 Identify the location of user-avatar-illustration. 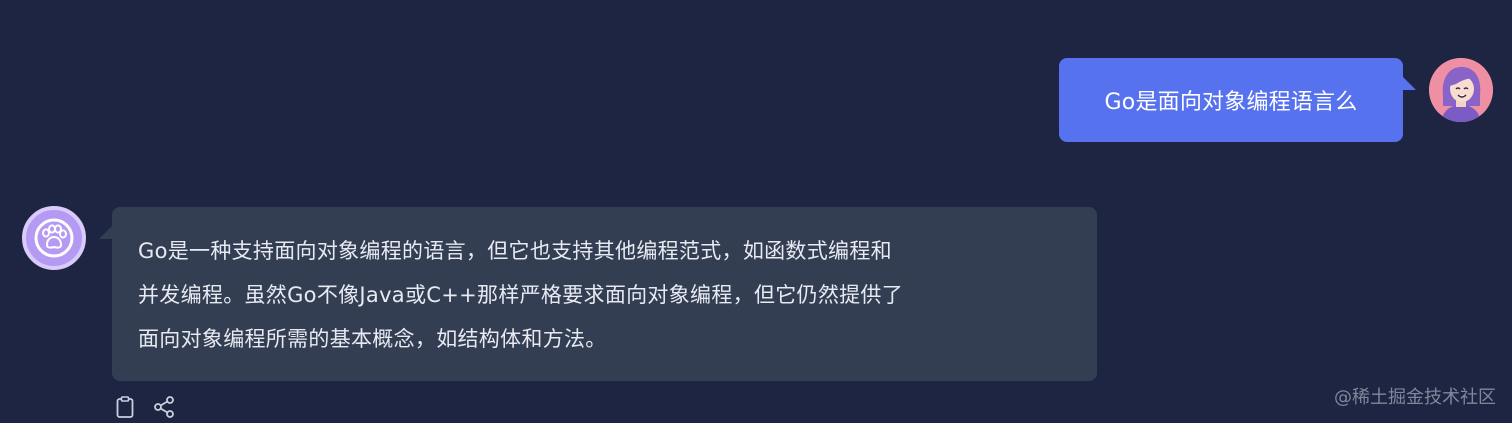
(1461, 90).